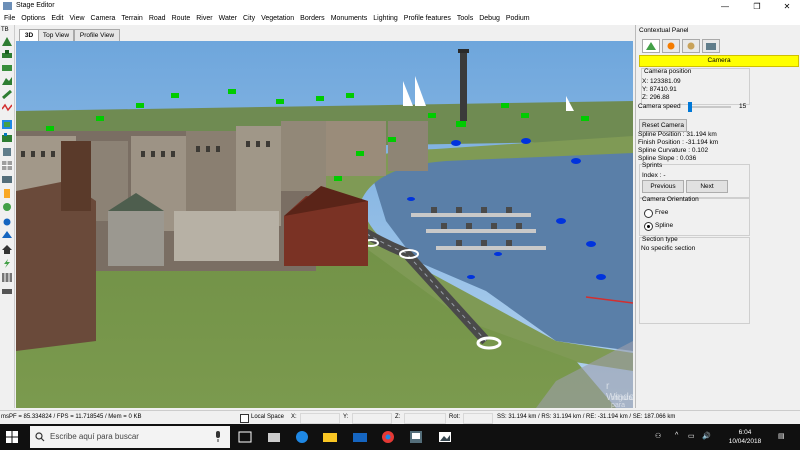  Describe the element at coordinates (7, 165) in the screenshot. I see `grid-tool-icon` at that location.